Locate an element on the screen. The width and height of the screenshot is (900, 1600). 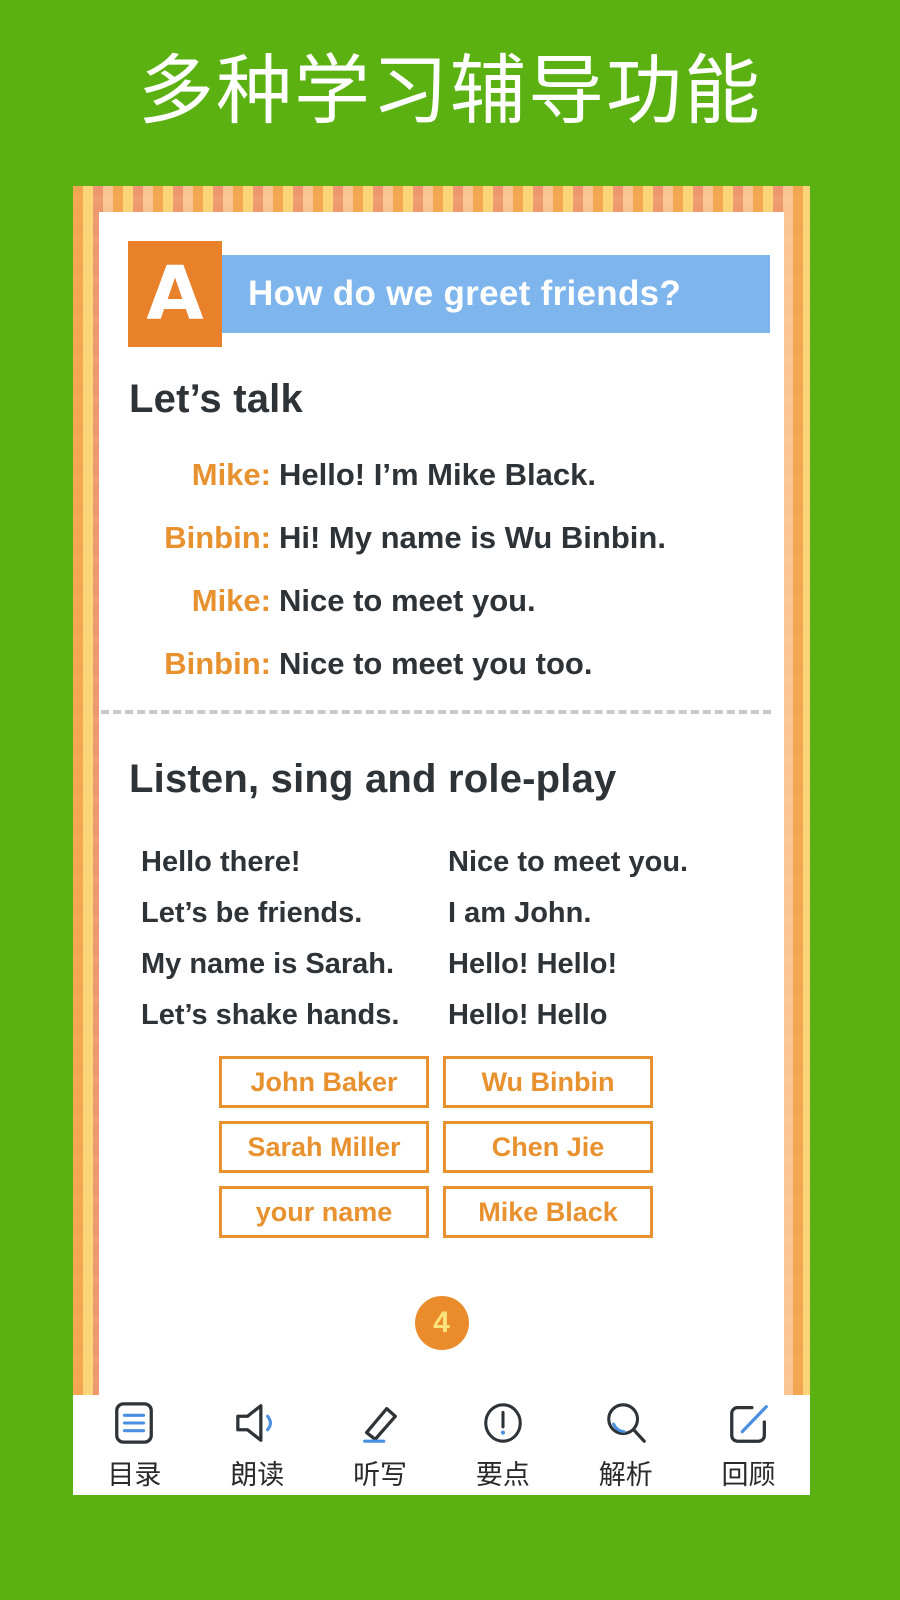
toolbar-item-analysis: 解析 is located at coordinates (626, 1445).